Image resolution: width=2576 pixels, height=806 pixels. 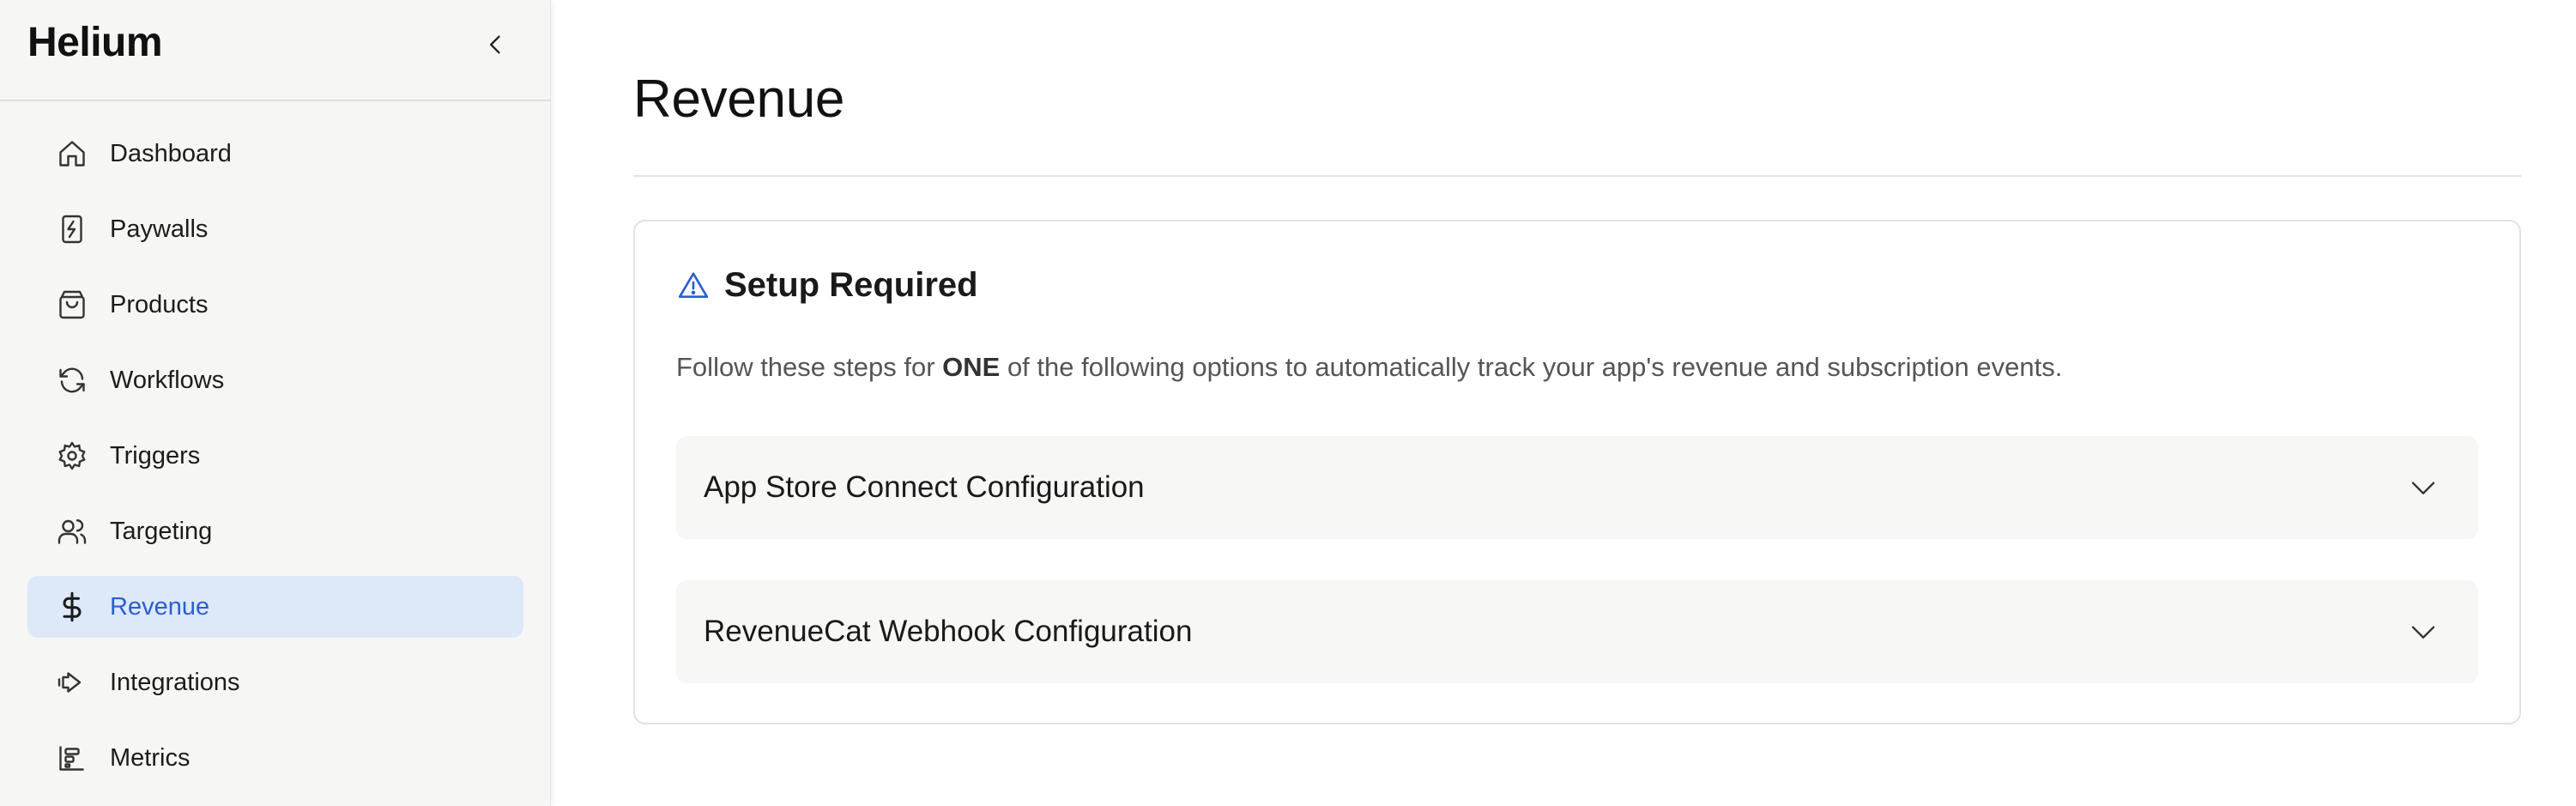 What do you see at coordinates (275, 682) in the screenshot?
I see `sidebar-item-integrations: Integrations` at bounding box center [275, 682].